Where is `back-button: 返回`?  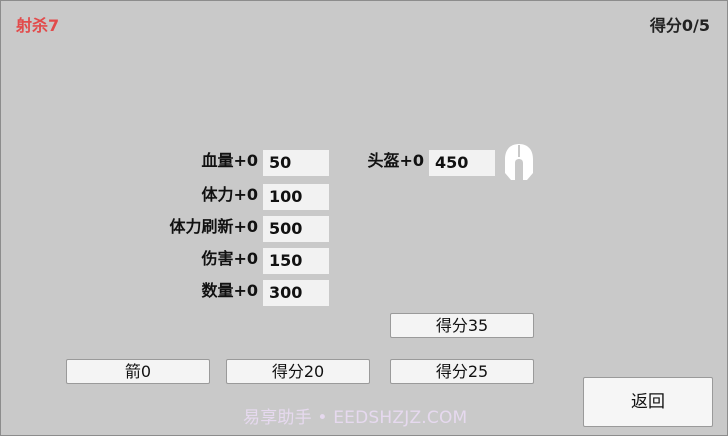
back-button: 返回 is located at coordinates (648, 402).